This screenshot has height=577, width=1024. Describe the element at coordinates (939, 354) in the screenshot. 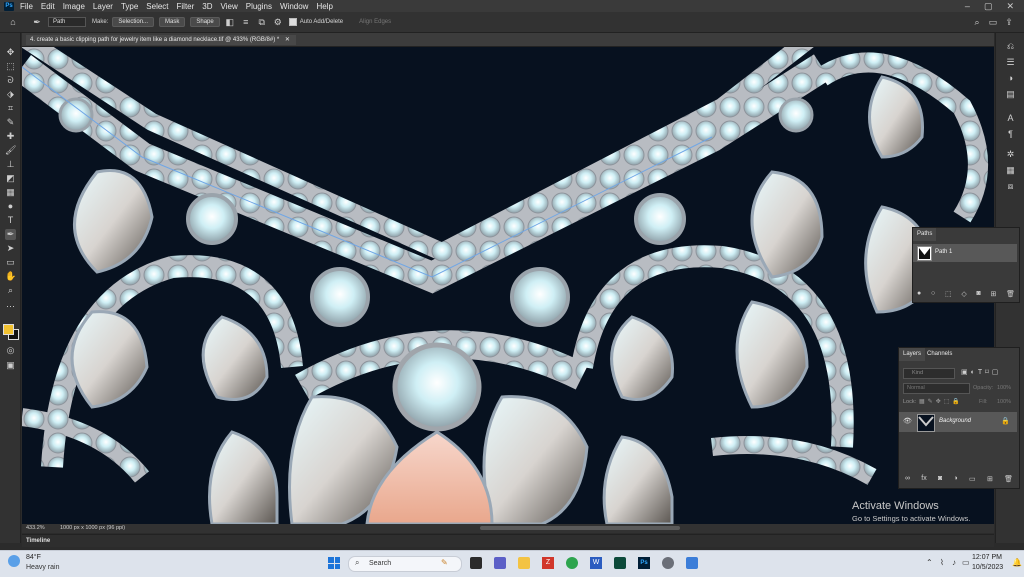

I see `tab-channels: Channels` at that location.